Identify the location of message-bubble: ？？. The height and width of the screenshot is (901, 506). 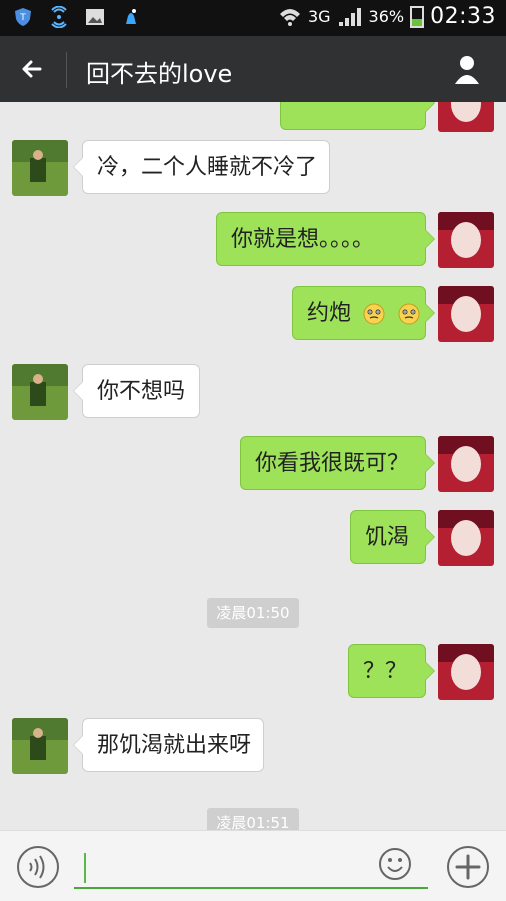
(391, 671).